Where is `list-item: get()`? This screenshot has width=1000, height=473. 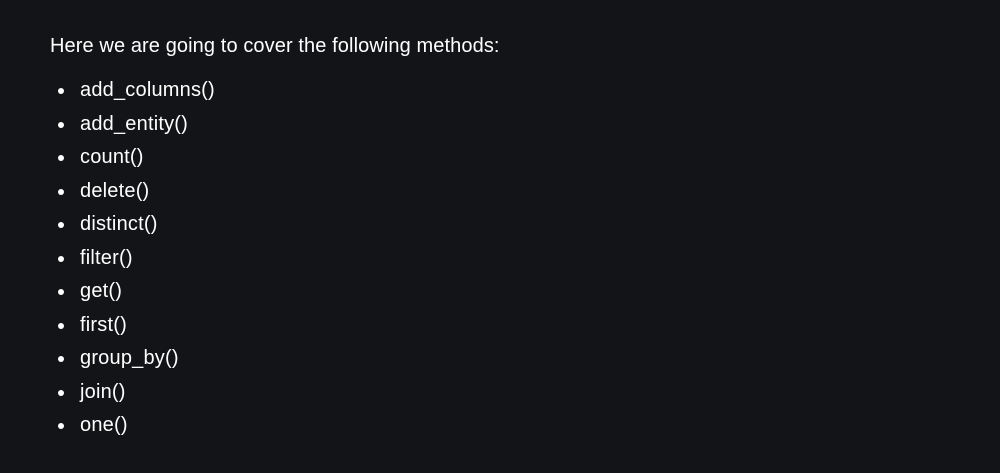
list-item: get() is located at coordinates (500, 292).